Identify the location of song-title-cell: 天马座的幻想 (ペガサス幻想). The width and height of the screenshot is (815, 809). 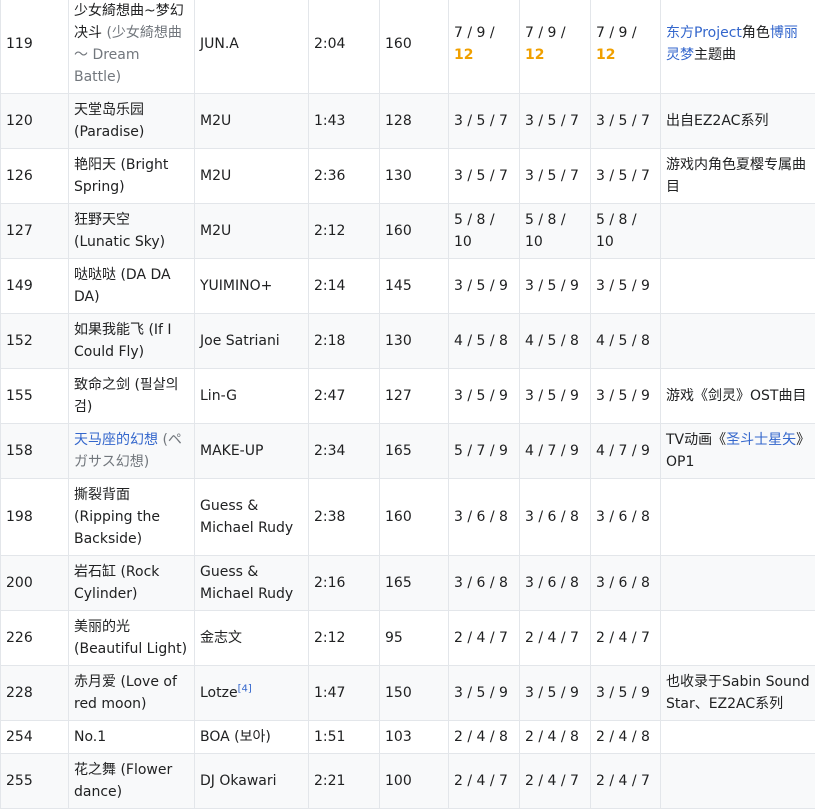
(132, 451).